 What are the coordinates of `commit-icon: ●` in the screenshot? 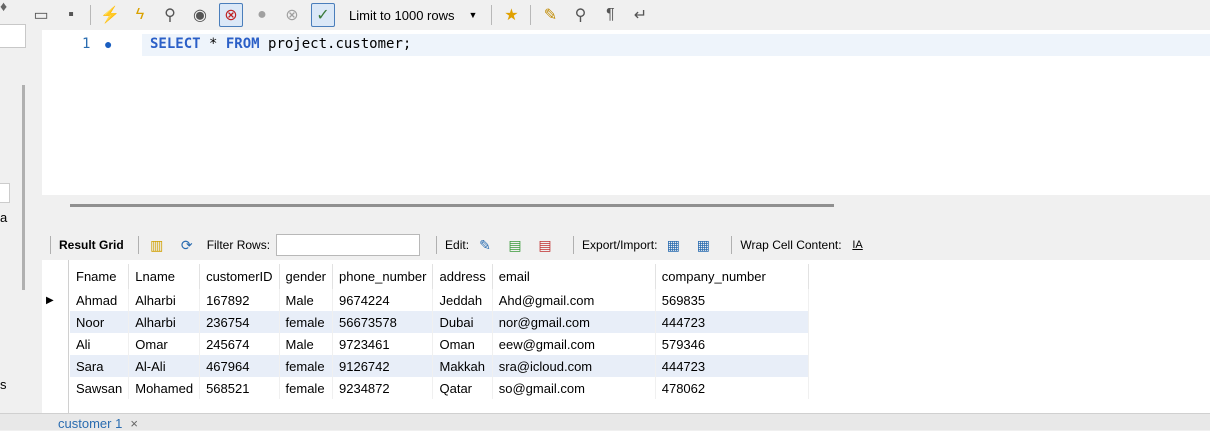 It's located at (262, 15).